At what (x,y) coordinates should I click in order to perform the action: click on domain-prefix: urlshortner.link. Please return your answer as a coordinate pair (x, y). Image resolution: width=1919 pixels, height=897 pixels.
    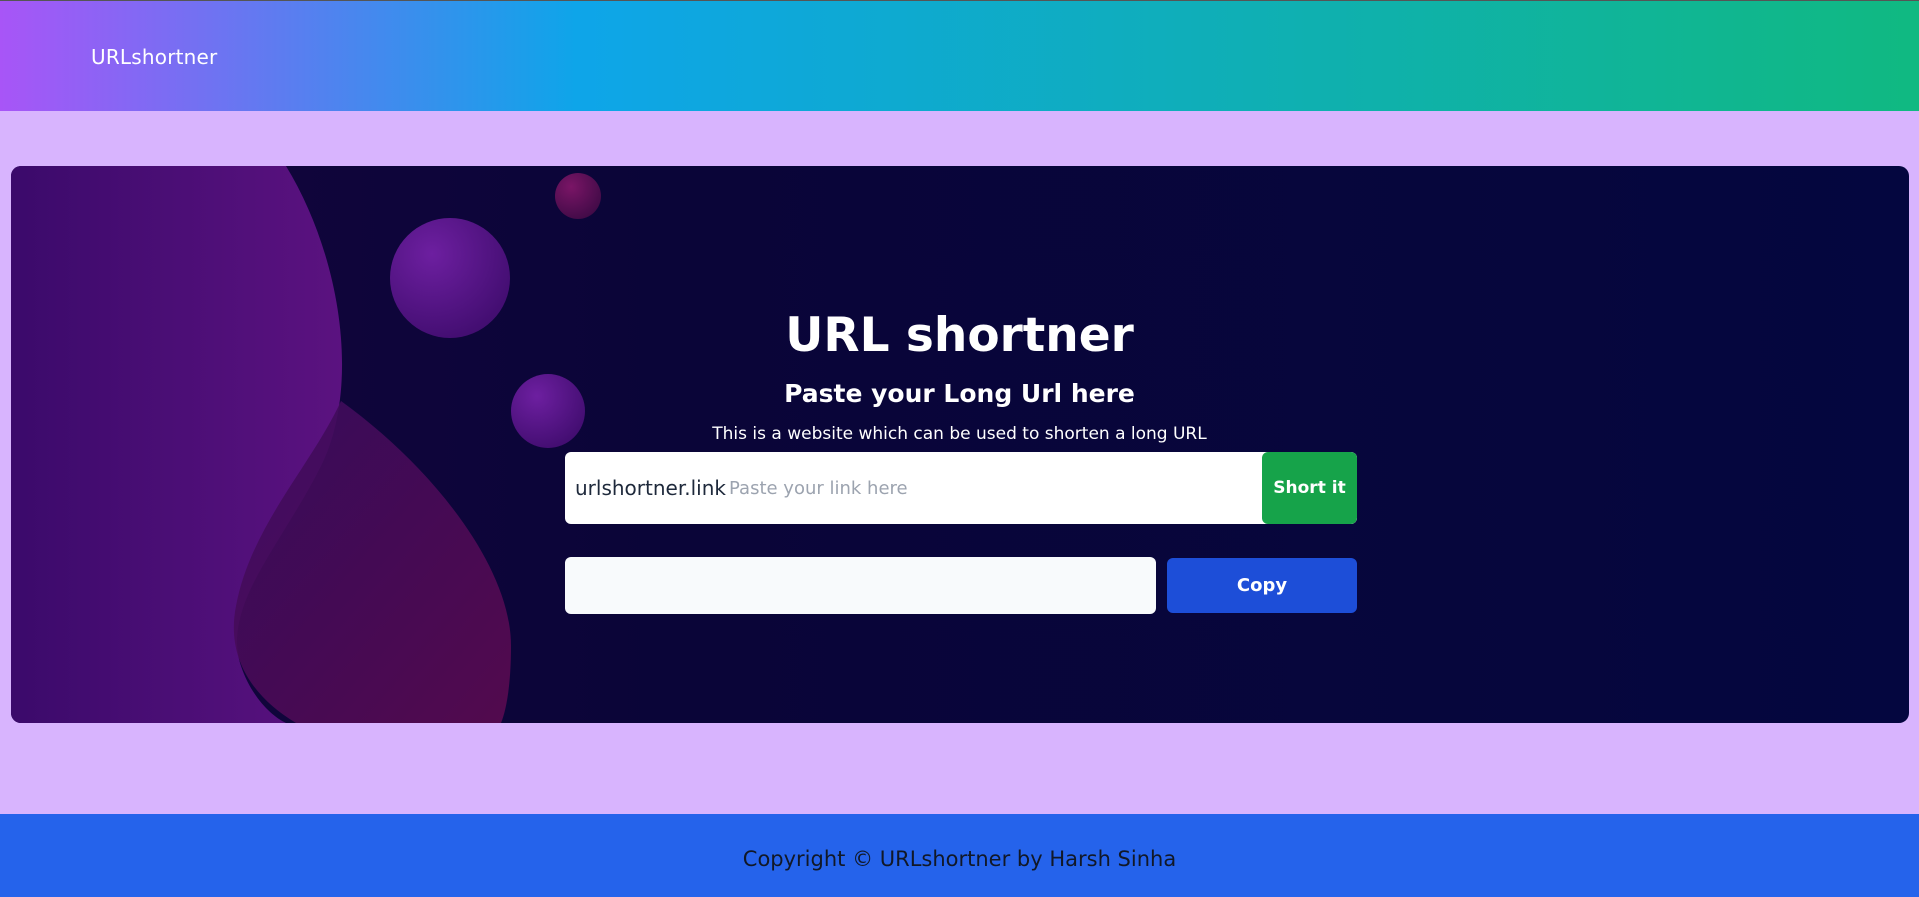
    Looking at the image, I should click on (650, 488).